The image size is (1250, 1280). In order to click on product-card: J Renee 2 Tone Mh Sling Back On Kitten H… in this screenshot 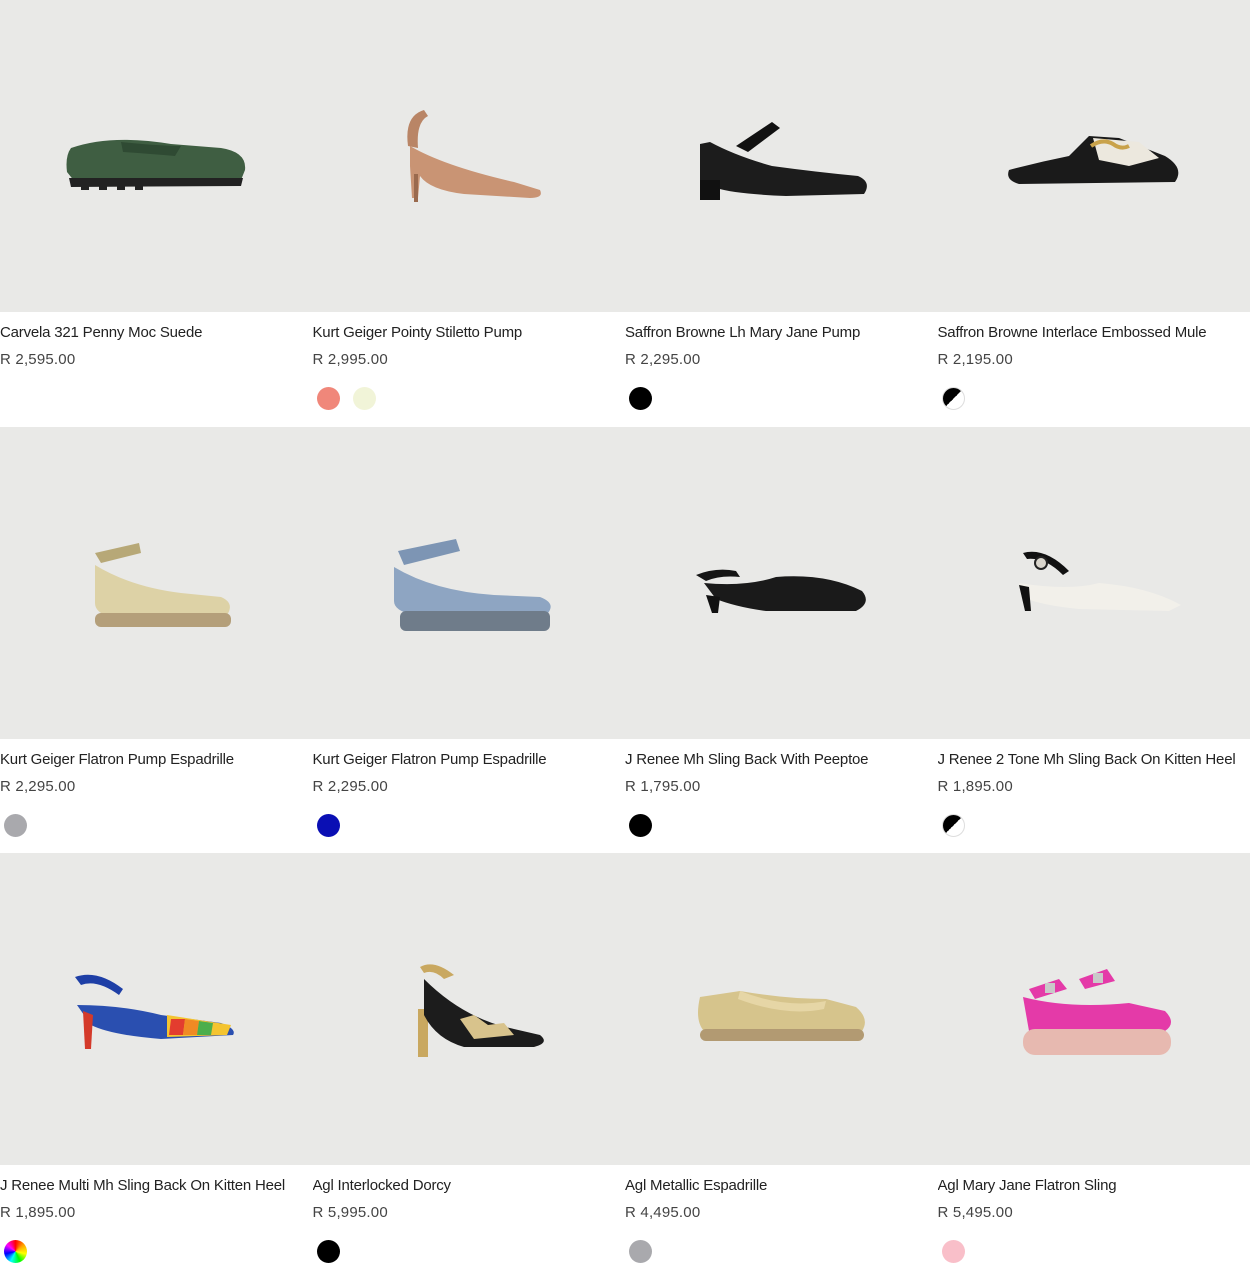, I will do `click(1093, 640)`.